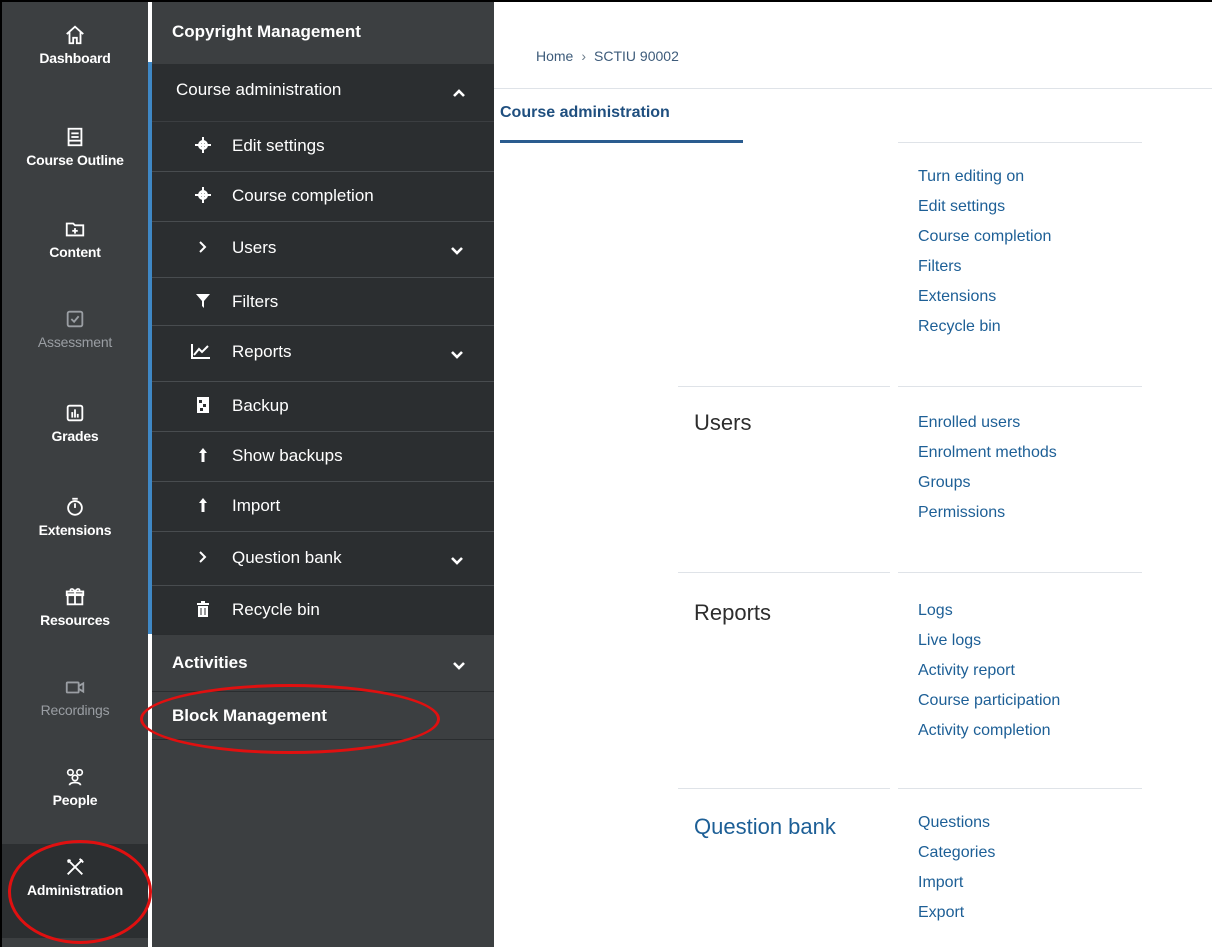 This screenshot has height=947, width=1212. I want to click on chevron-right-icon, so click(203, 247).